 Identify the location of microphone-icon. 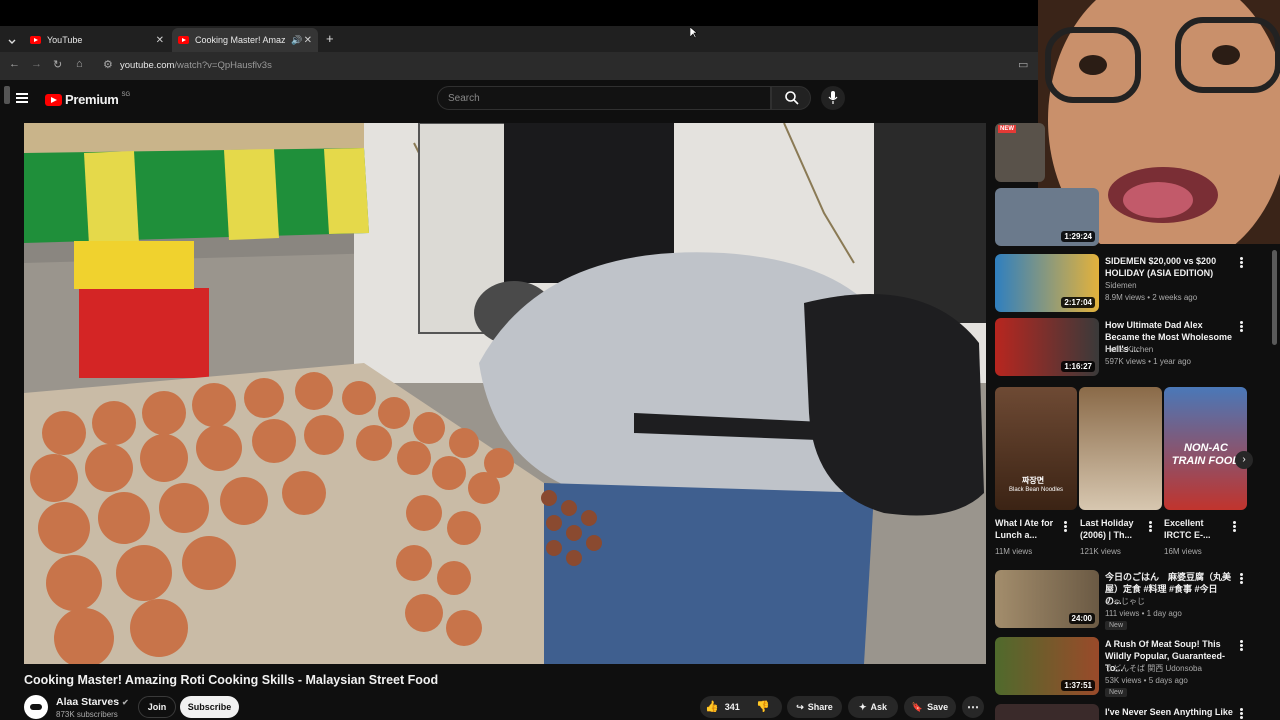
(833, 97).